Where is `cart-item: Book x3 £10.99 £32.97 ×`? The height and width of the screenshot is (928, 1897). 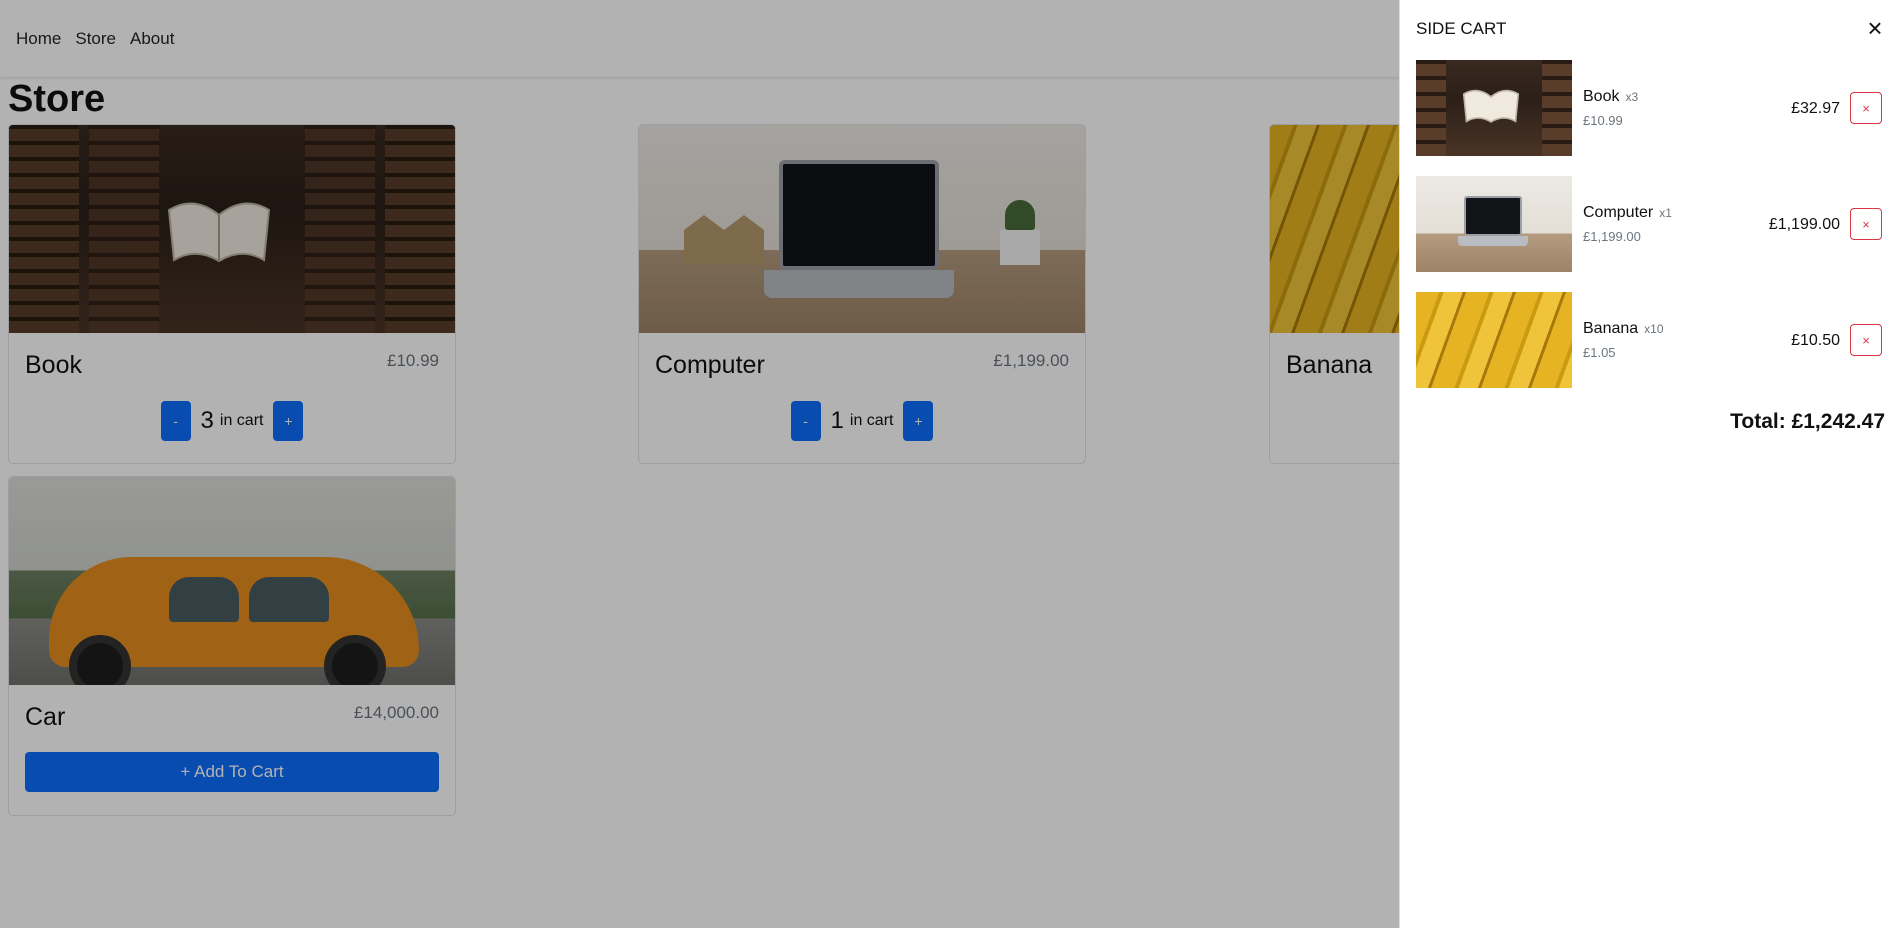
cart-item: Book x3 £10.99 £32.97 × is located at coordinates (1649, 108).